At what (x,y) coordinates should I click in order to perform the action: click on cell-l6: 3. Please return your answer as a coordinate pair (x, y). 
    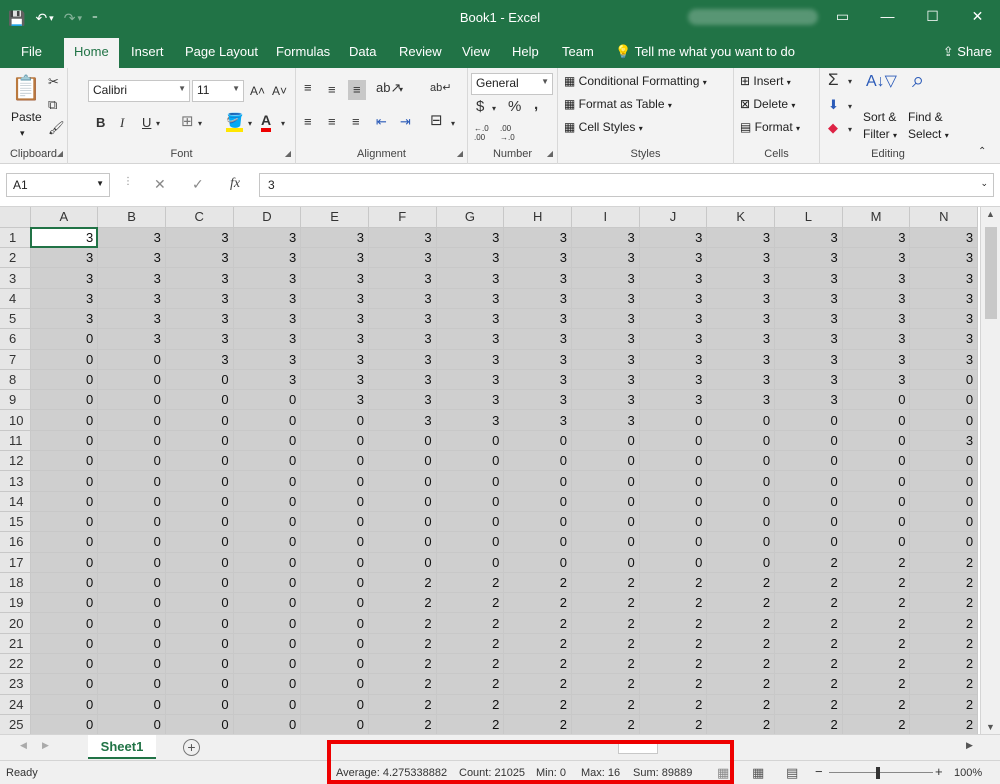
    Looking at the image, I should click on (808, 339).